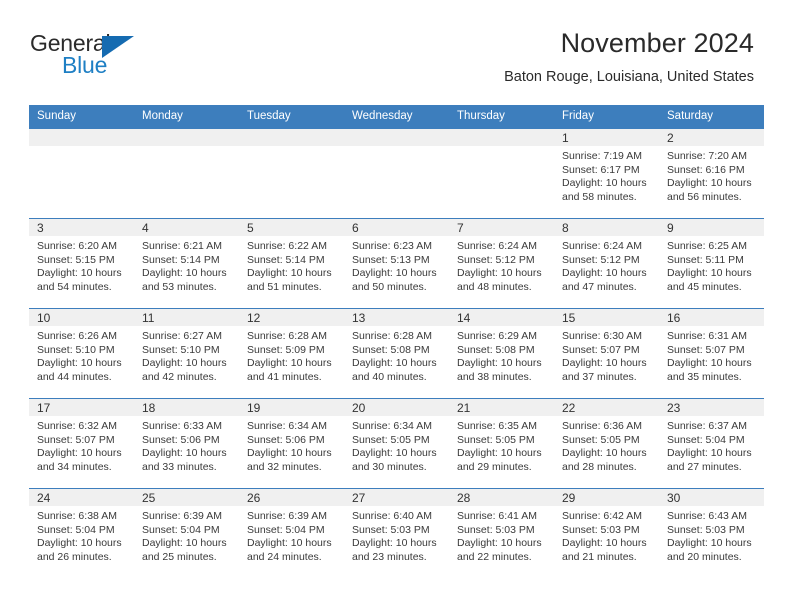 This screenshot has width=792, height=612. I want to click on daylight-text: Daylight: 10 hours and 42 minutes., so click(184, 370).